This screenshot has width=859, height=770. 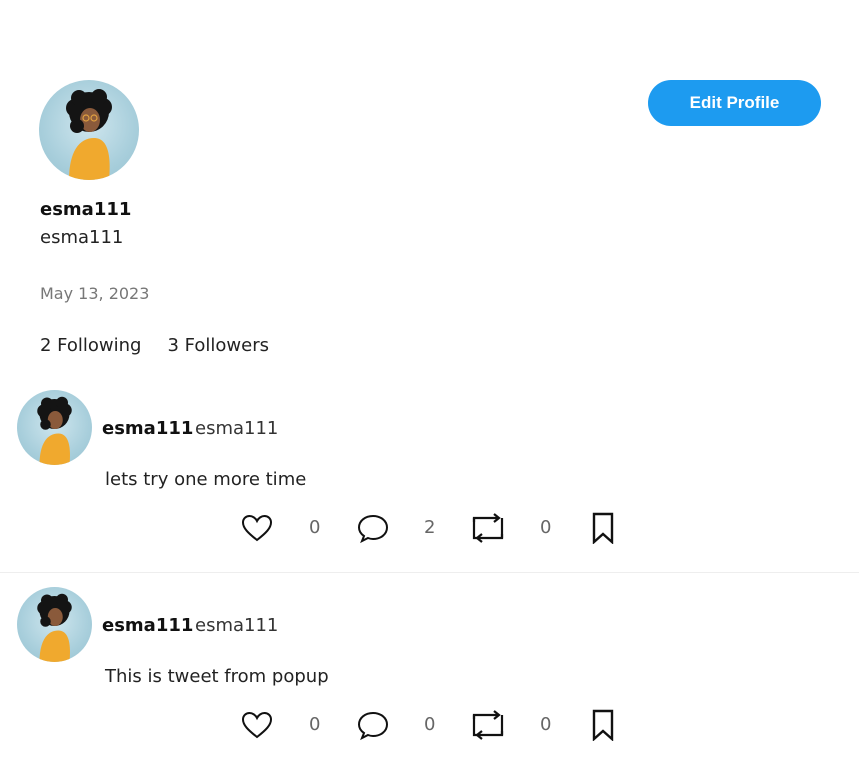 I want to click on edit-profile-button: Edit Profile, so click(x=734, y=103).